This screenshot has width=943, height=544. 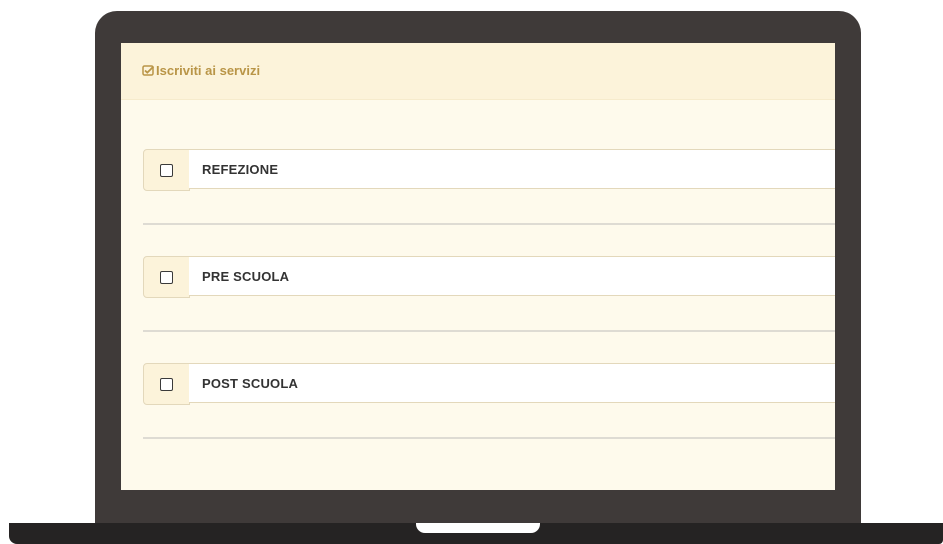 What do you see at coordinates (148, 70) in the screenshot?
I see `check-square-icon` at bounding box center [148, 70].